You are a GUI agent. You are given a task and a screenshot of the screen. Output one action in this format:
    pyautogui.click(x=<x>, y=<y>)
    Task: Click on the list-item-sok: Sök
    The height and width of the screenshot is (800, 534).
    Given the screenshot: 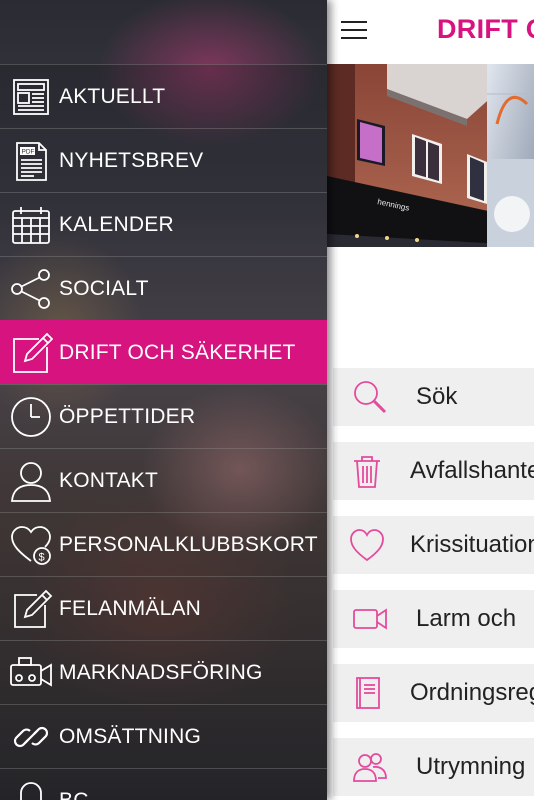 What is the action you would take?
    pyautogui.click(x=433, y=397)
    